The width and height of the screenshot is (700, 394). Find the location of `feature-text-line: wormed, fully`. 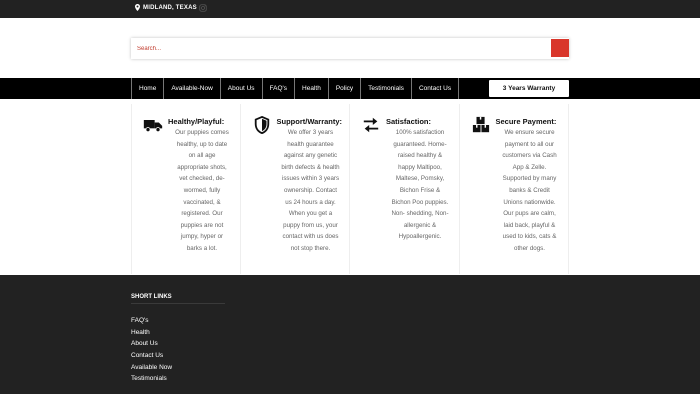

feature-text-line: wormed, fully is located at coordinates (202, 190).